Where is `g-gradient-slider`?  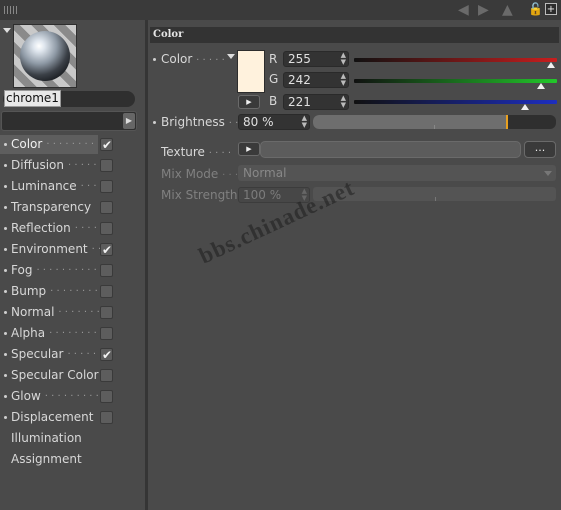 g-gradient-slider is located at coordinates (455, 81).